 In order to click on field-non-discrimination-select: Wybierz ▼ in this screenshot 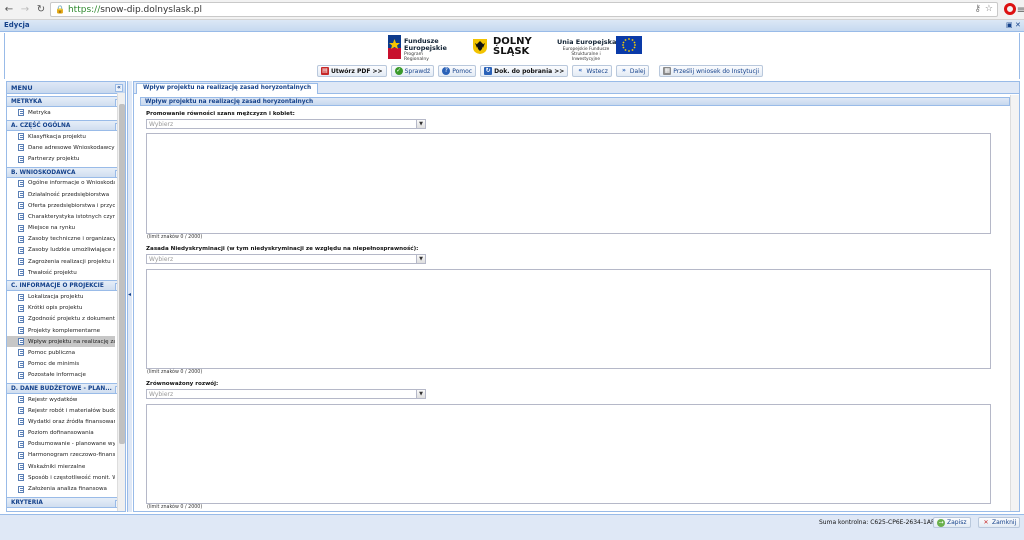, I will do `click(286, 259)`.